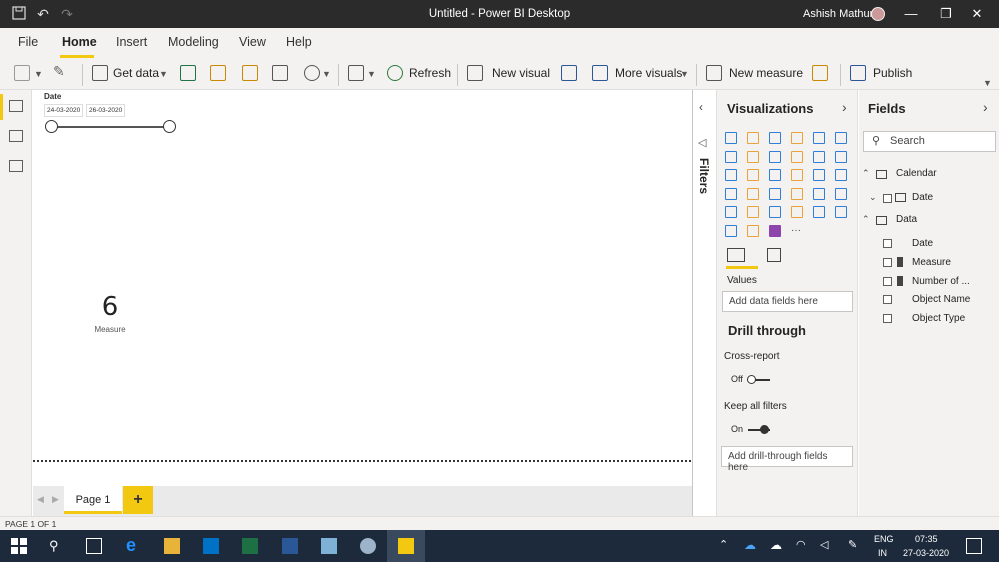 This screenshot has width=999, height=562. What do you see at coordinates (16, 106) in the screenshot?
I see `report-view-icon` at bounding box center [16, 106].